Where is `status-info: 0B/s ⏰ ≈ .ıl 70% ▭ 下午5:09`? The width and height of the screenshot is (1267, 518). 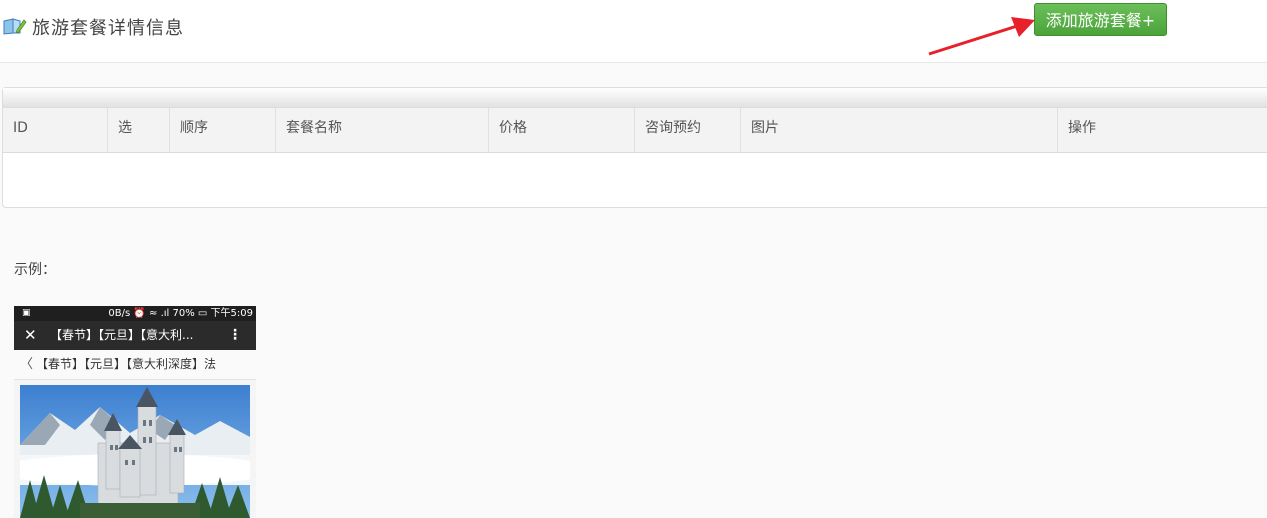 status-info: 0B/s ⏰ ≈ .ıl 70% ▭ 下午5:09 is located at coordinates (180, 313).